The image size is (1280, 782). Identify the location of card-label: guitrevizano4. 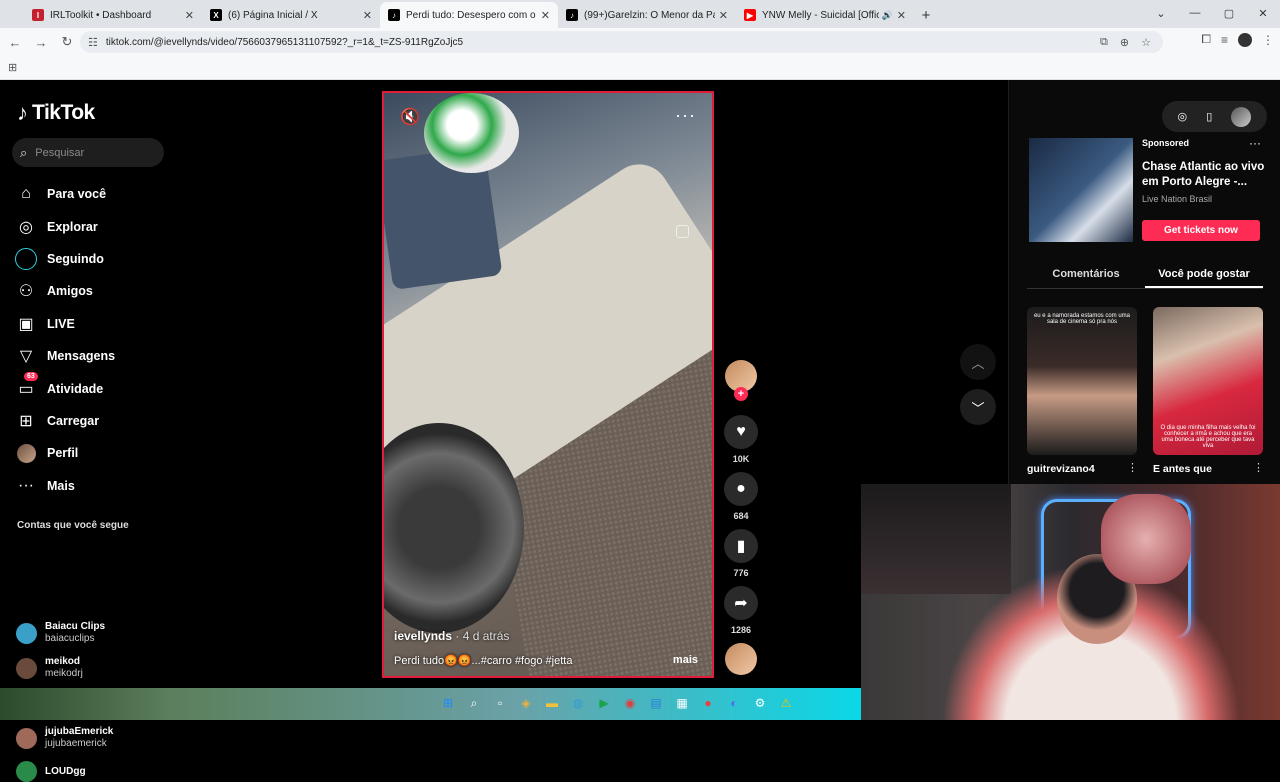
(1061, 469).